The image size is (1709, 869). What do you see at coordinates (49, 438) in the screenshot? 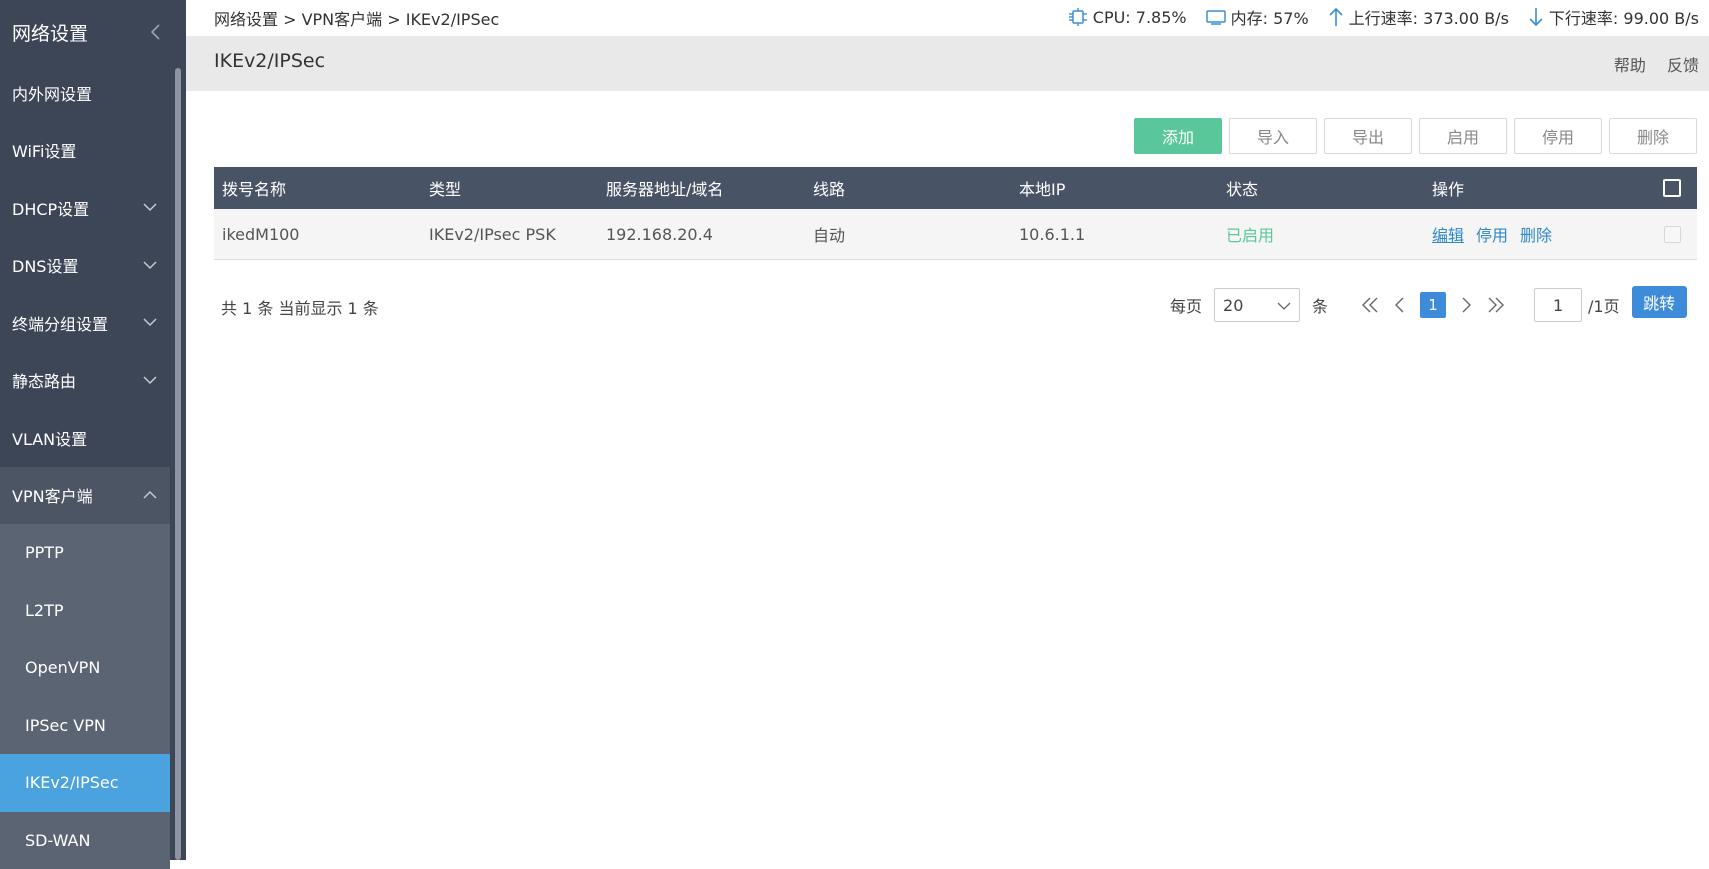
I see `sidebar-item-label: VLAN设置` at bounding box center [49, 438].